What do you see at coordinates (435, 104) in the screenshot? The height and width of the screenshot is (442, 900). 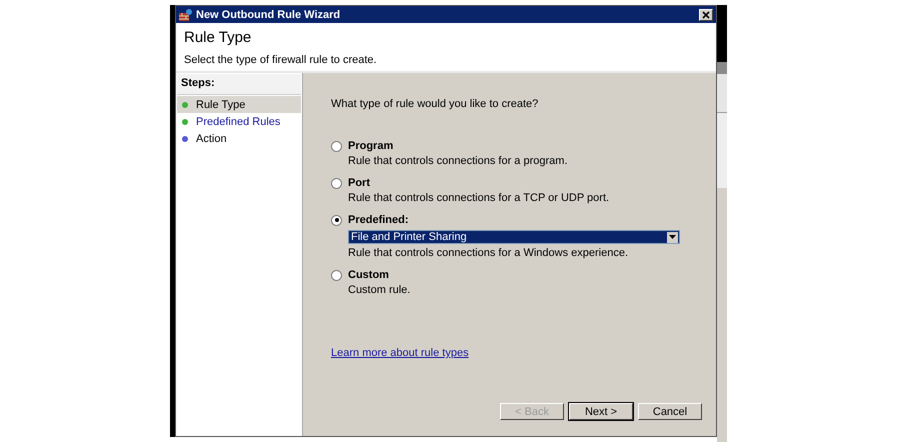 I see `question-text: What type of rule would you like to create?` at bounding box center [435, 104].